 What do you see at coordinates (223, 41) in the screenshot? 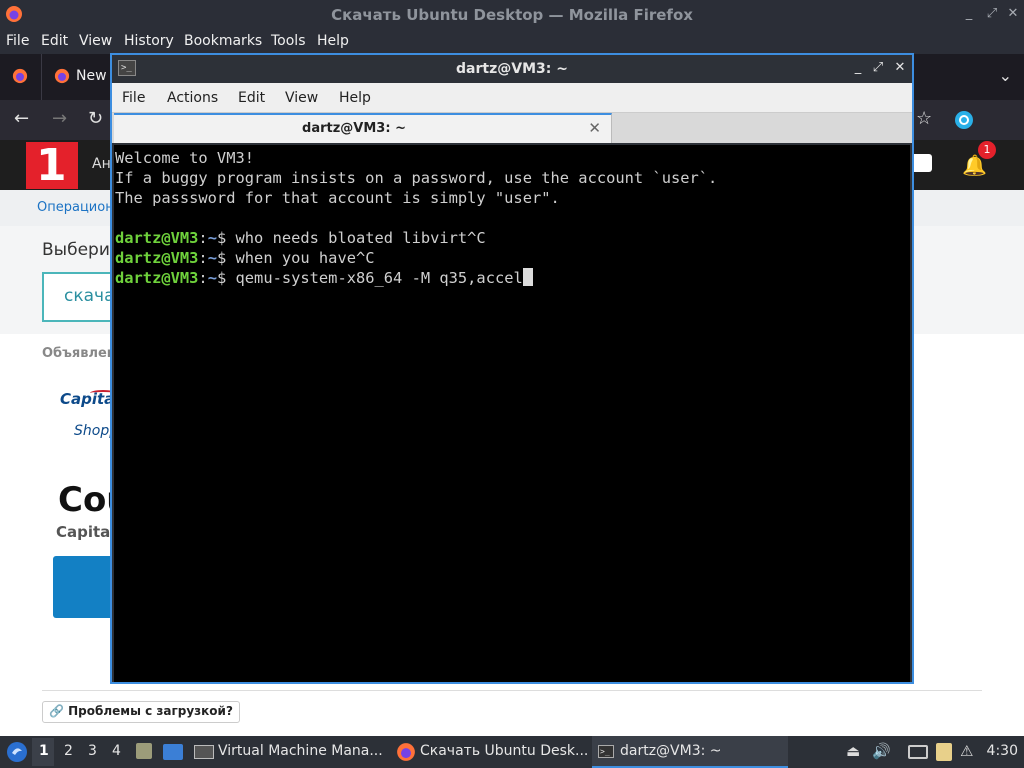
I see `menu-bookmarks: Bookmarks` at bounding box center [223, 41].